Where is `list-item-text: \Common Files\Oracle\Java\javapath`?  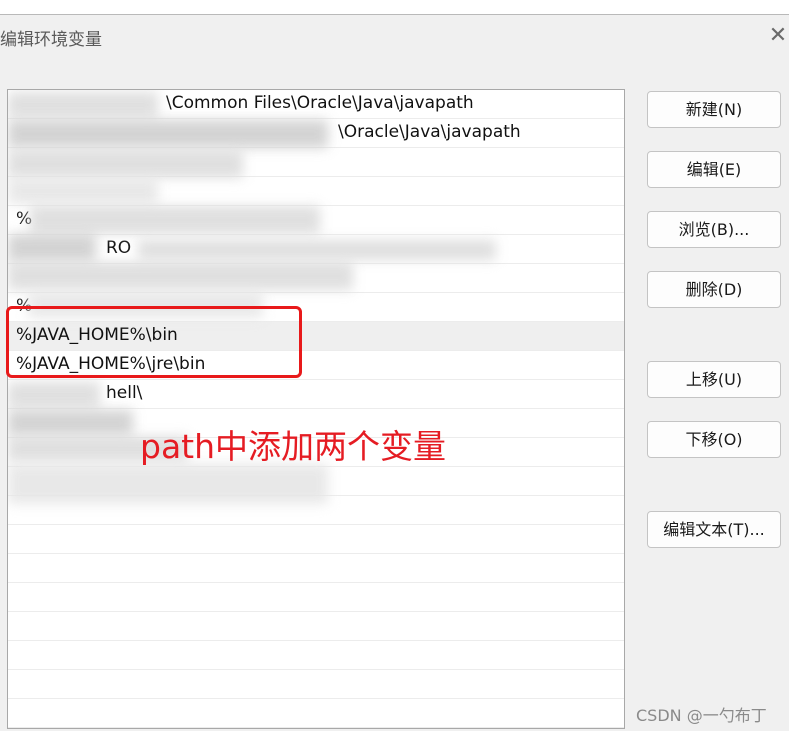 list-item-text: \Common Files\Oracle\Java\javapath is located at coordinates (320, 103).